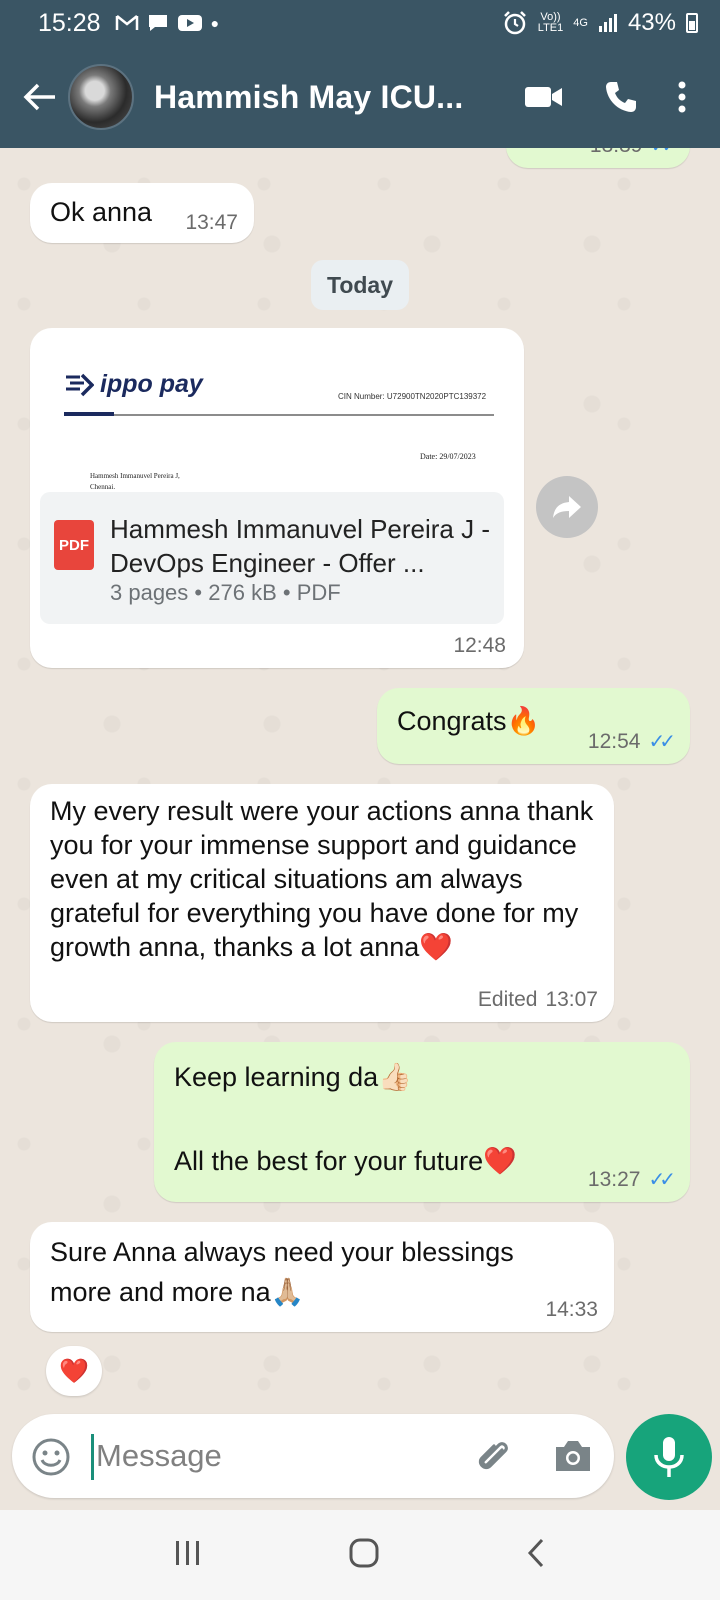  I want to click on back-chevron-icon, so click(536, 1552).